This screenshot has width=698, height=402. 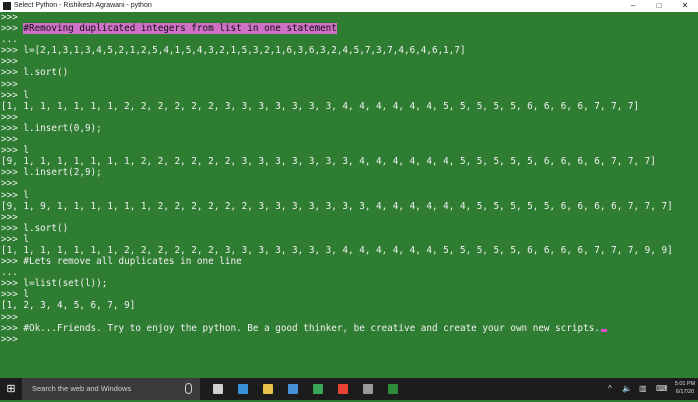 I want to click on file-explorer-icon, so click(x=268, y=389).